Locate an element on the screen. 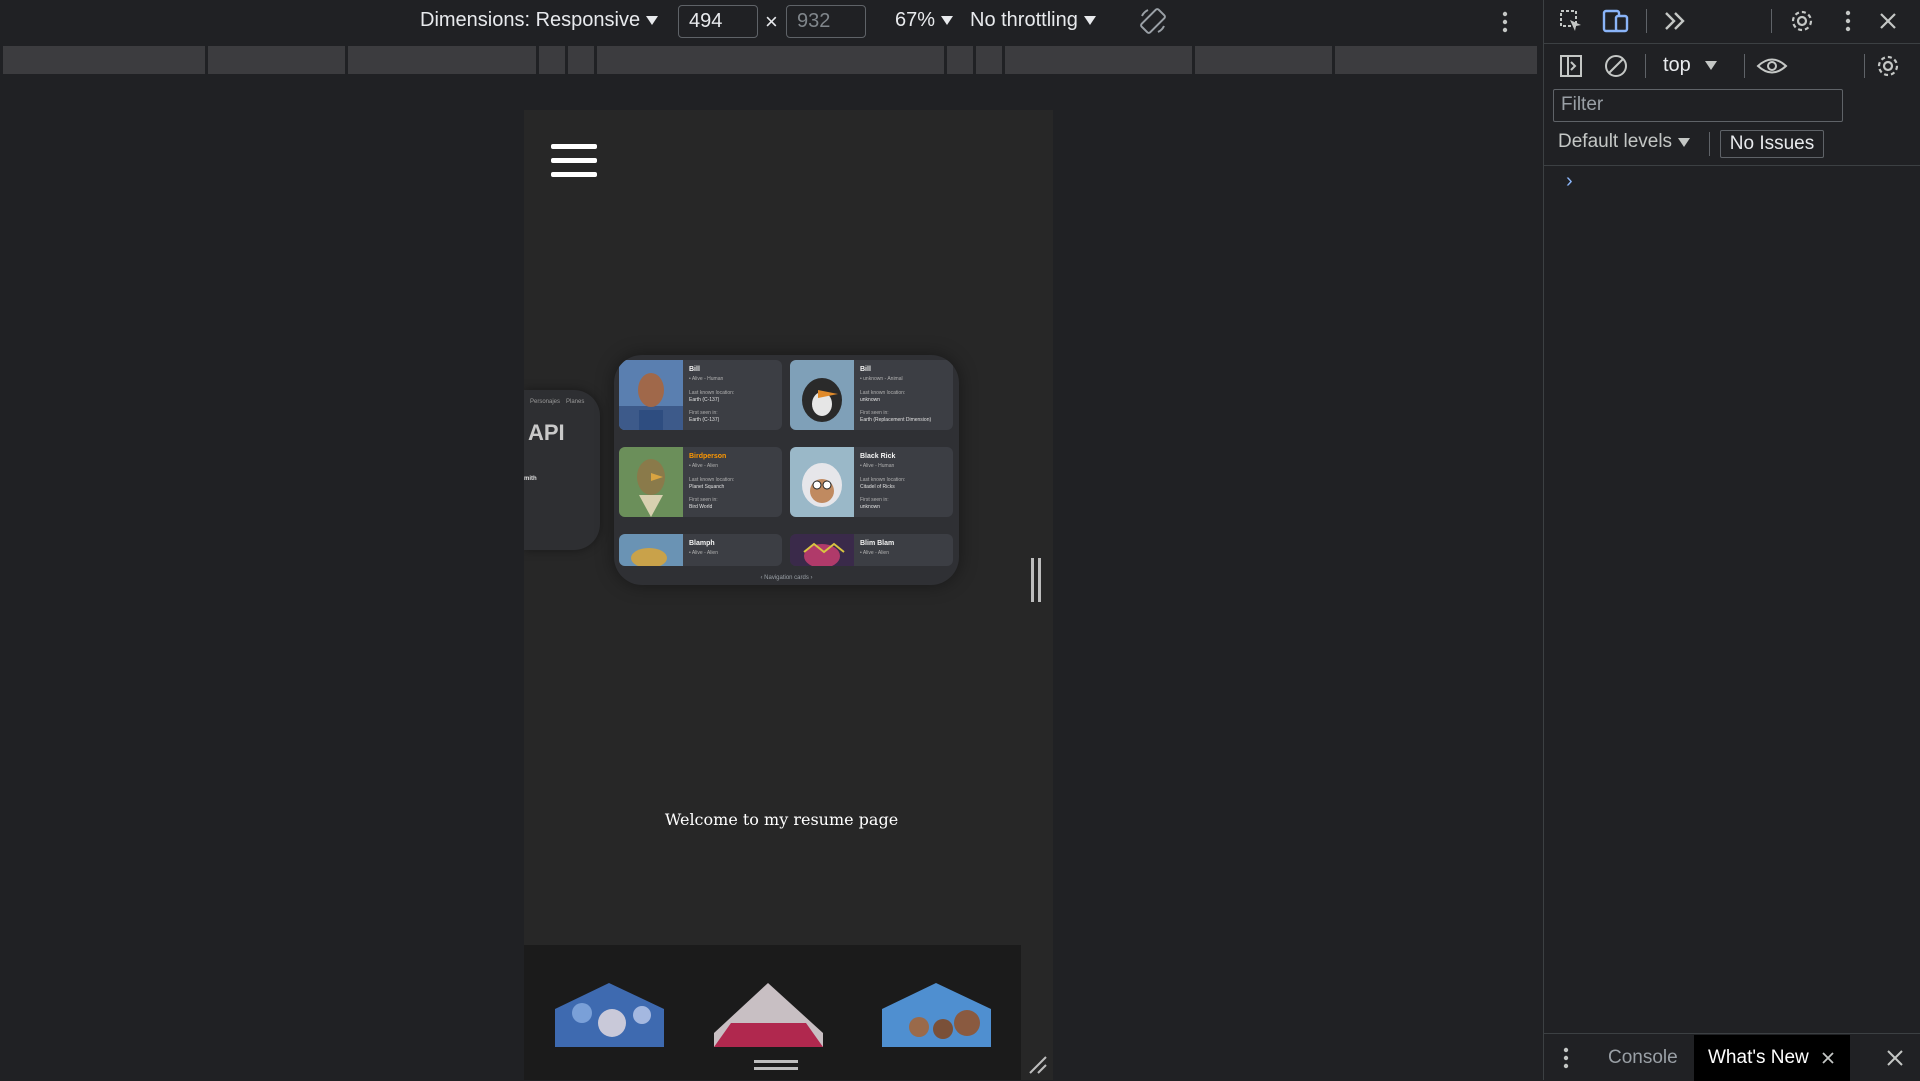 This screenshot has height=1081, width=1920. character-name: Blim Blam is located at coordinates (877, 543).